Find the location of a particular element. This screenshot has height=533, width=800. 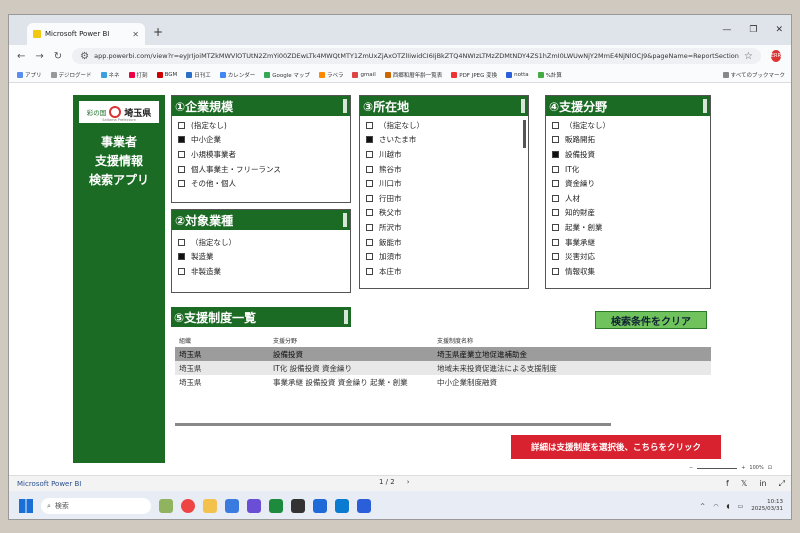

twitter-icon: 𝕏 is located at coordinates (744, 484).